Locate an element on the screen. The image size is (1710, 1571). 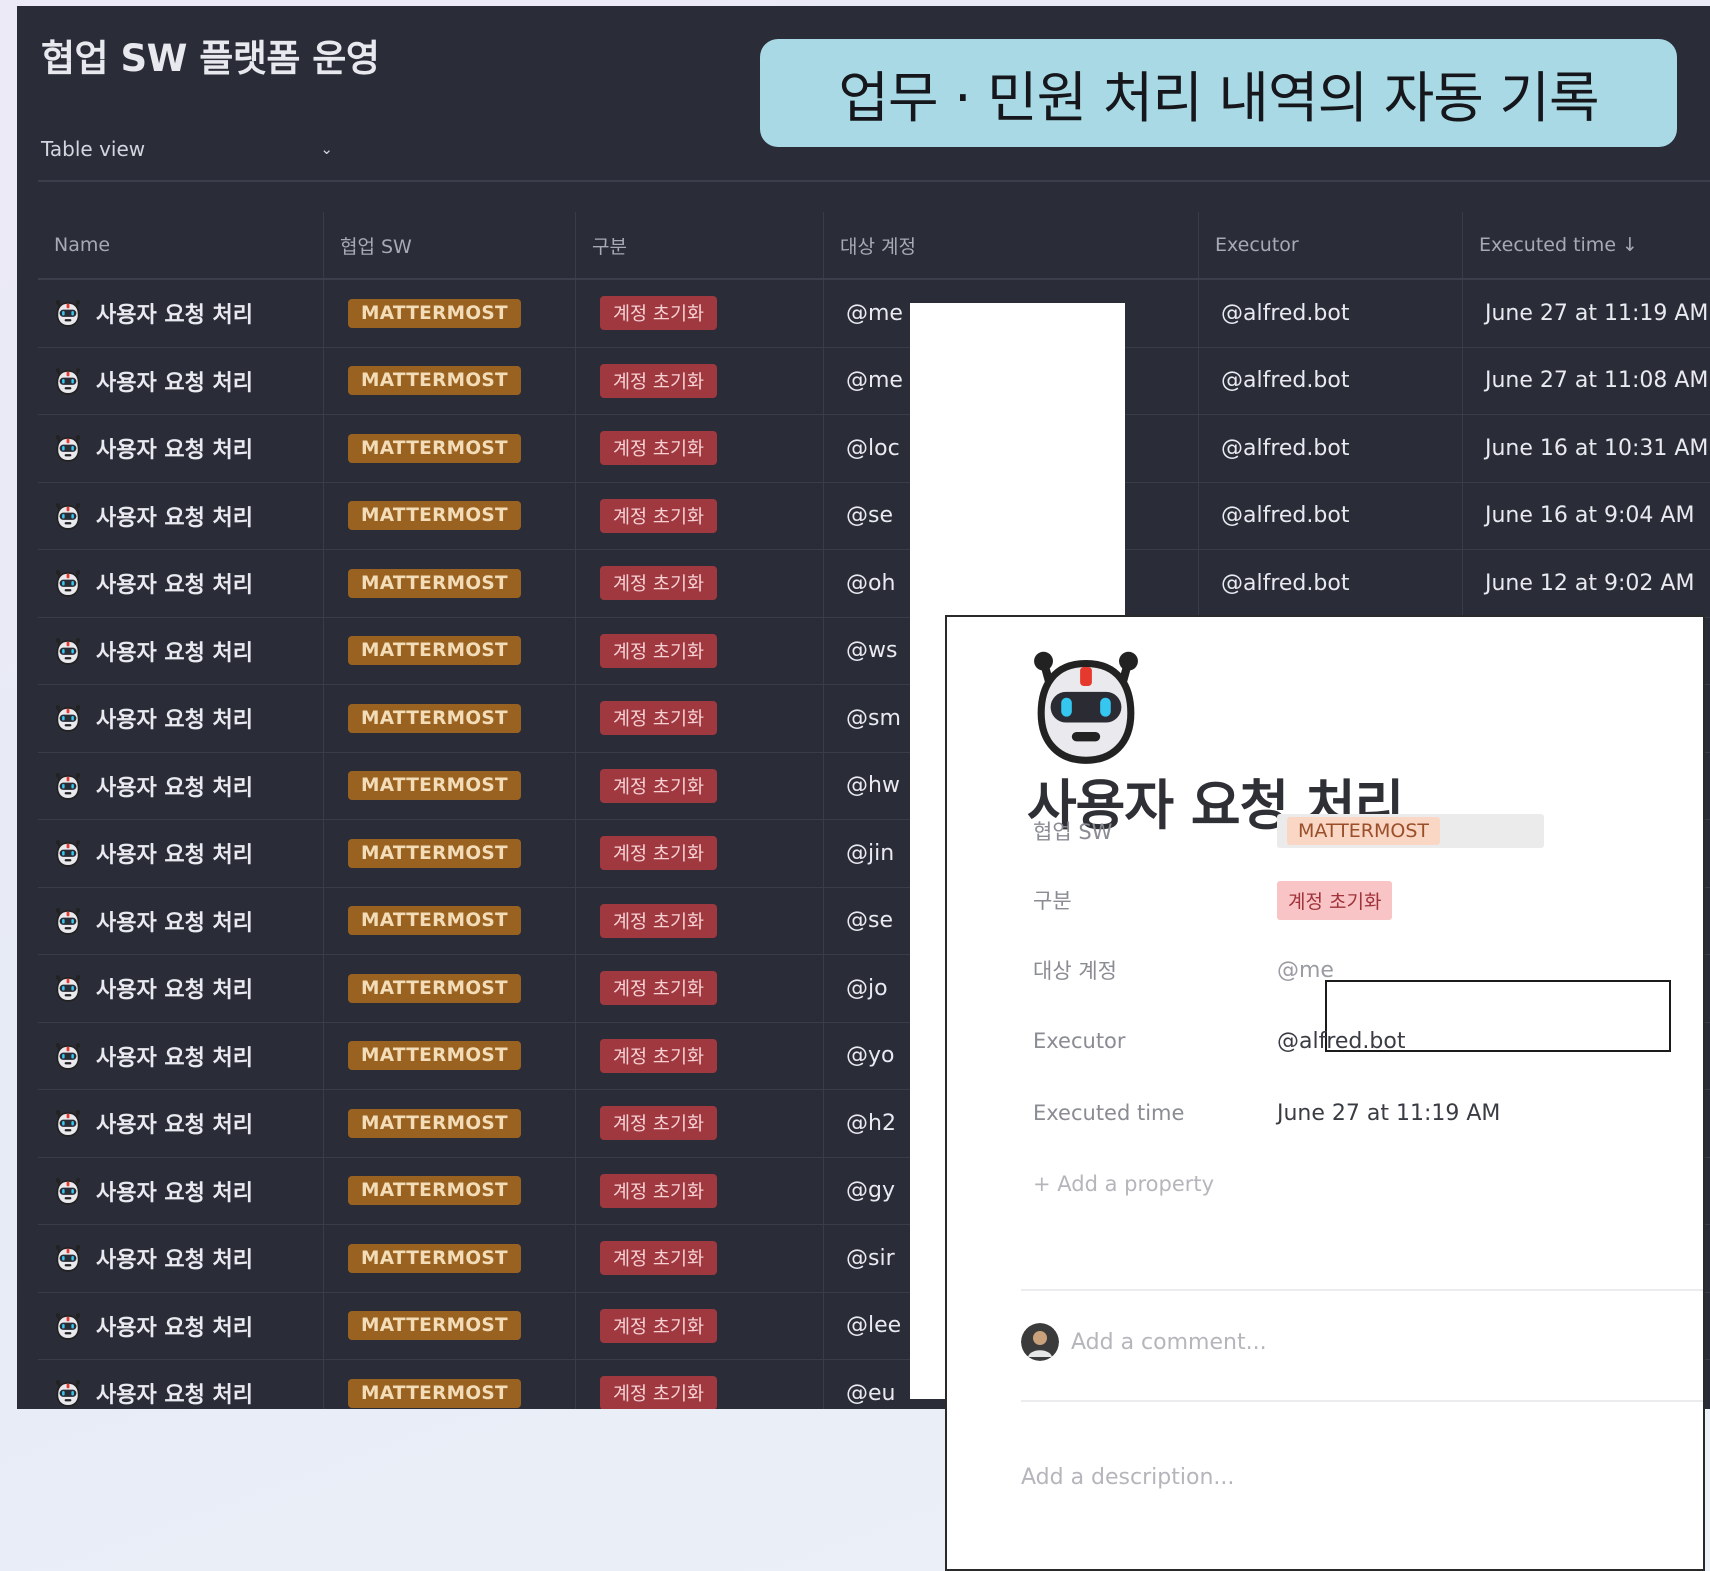
account-value: @me is located at coordinates (1305, 970).